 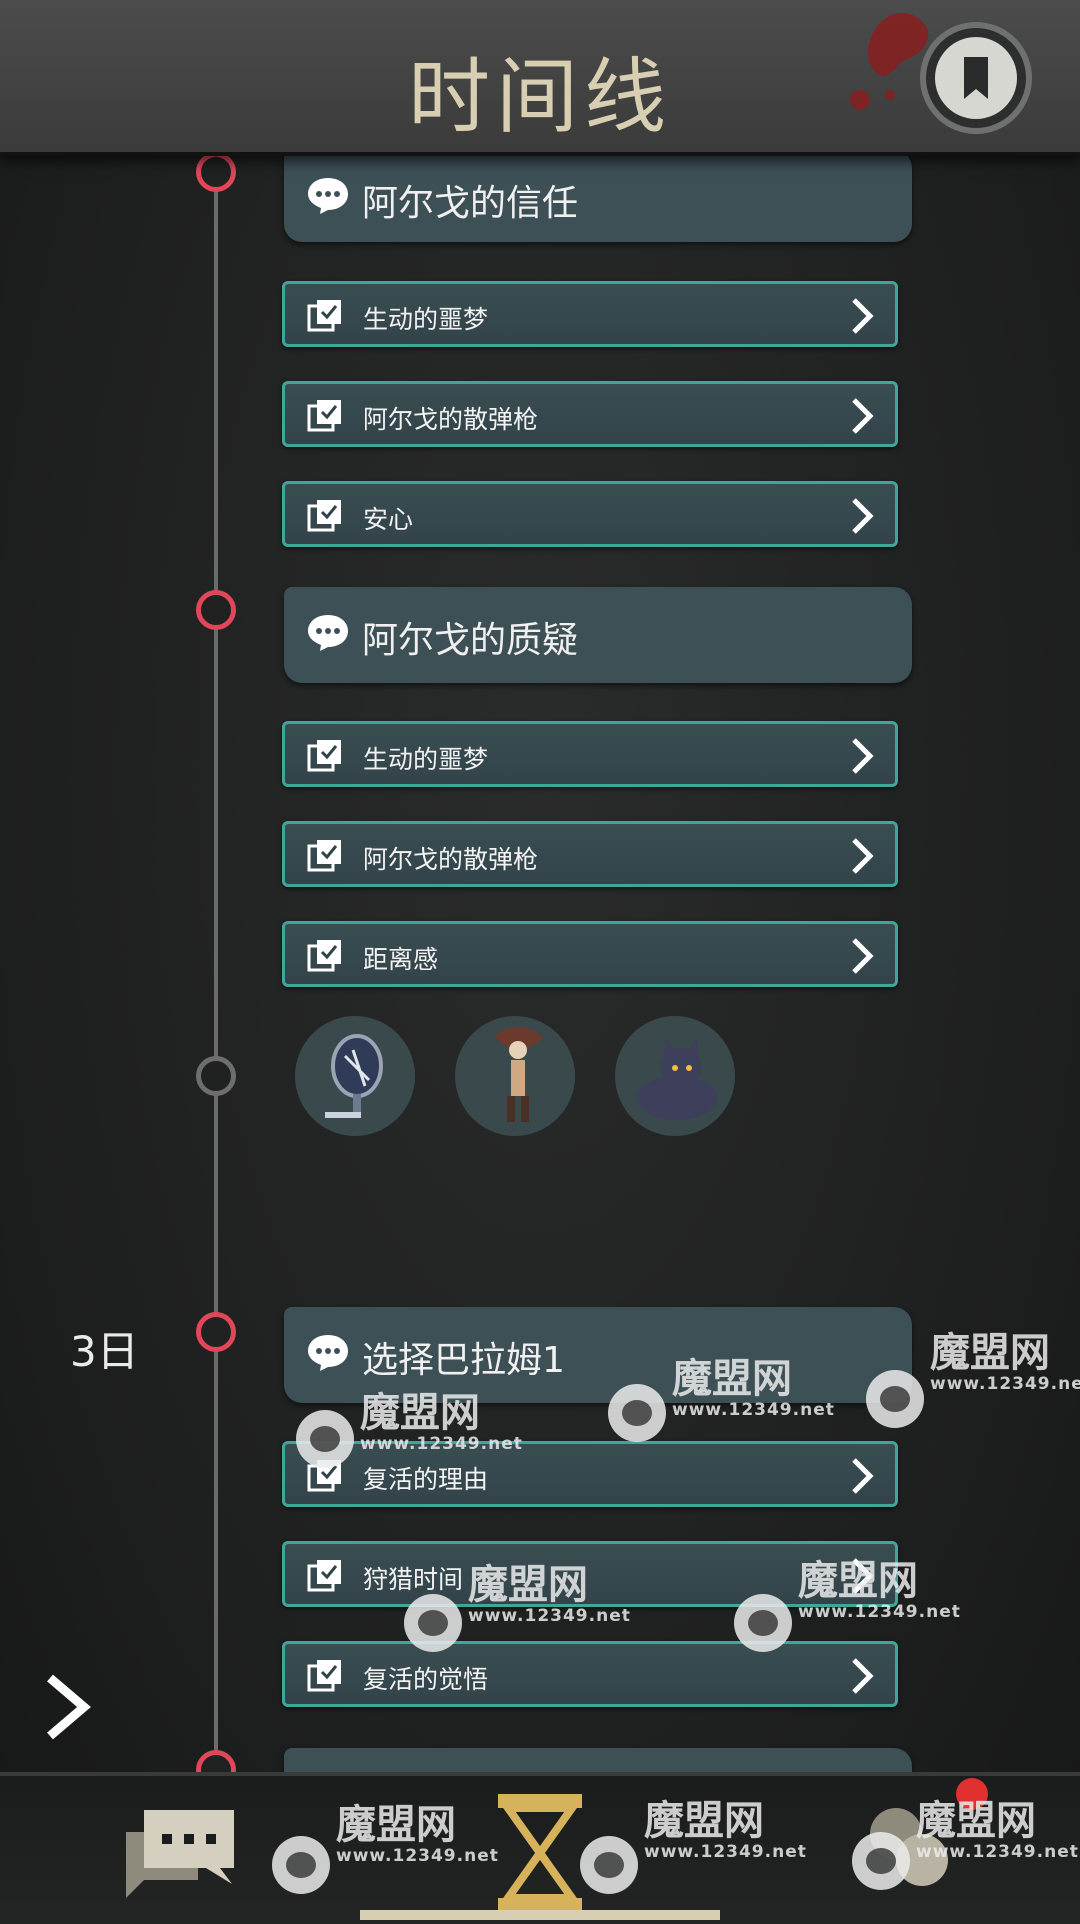 I want to click on long-haired-figure-icon, so click(x=519, y=1074).